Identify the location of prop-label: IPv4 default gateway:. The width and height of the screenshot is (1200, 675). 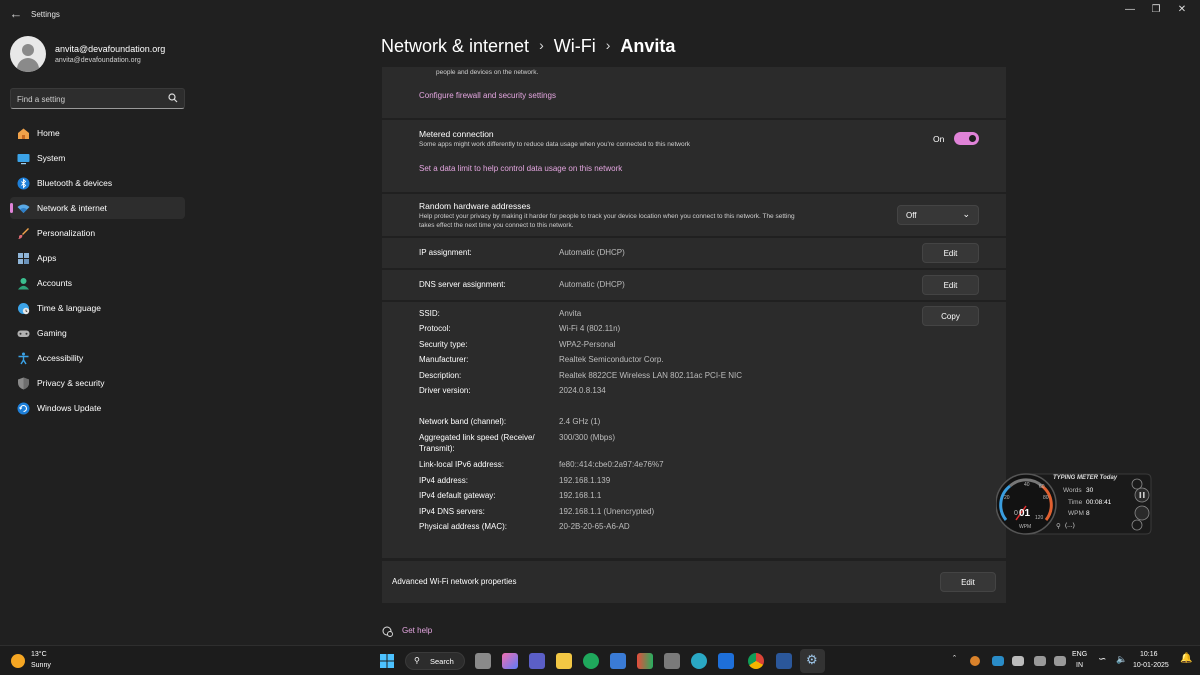
(457, 495).